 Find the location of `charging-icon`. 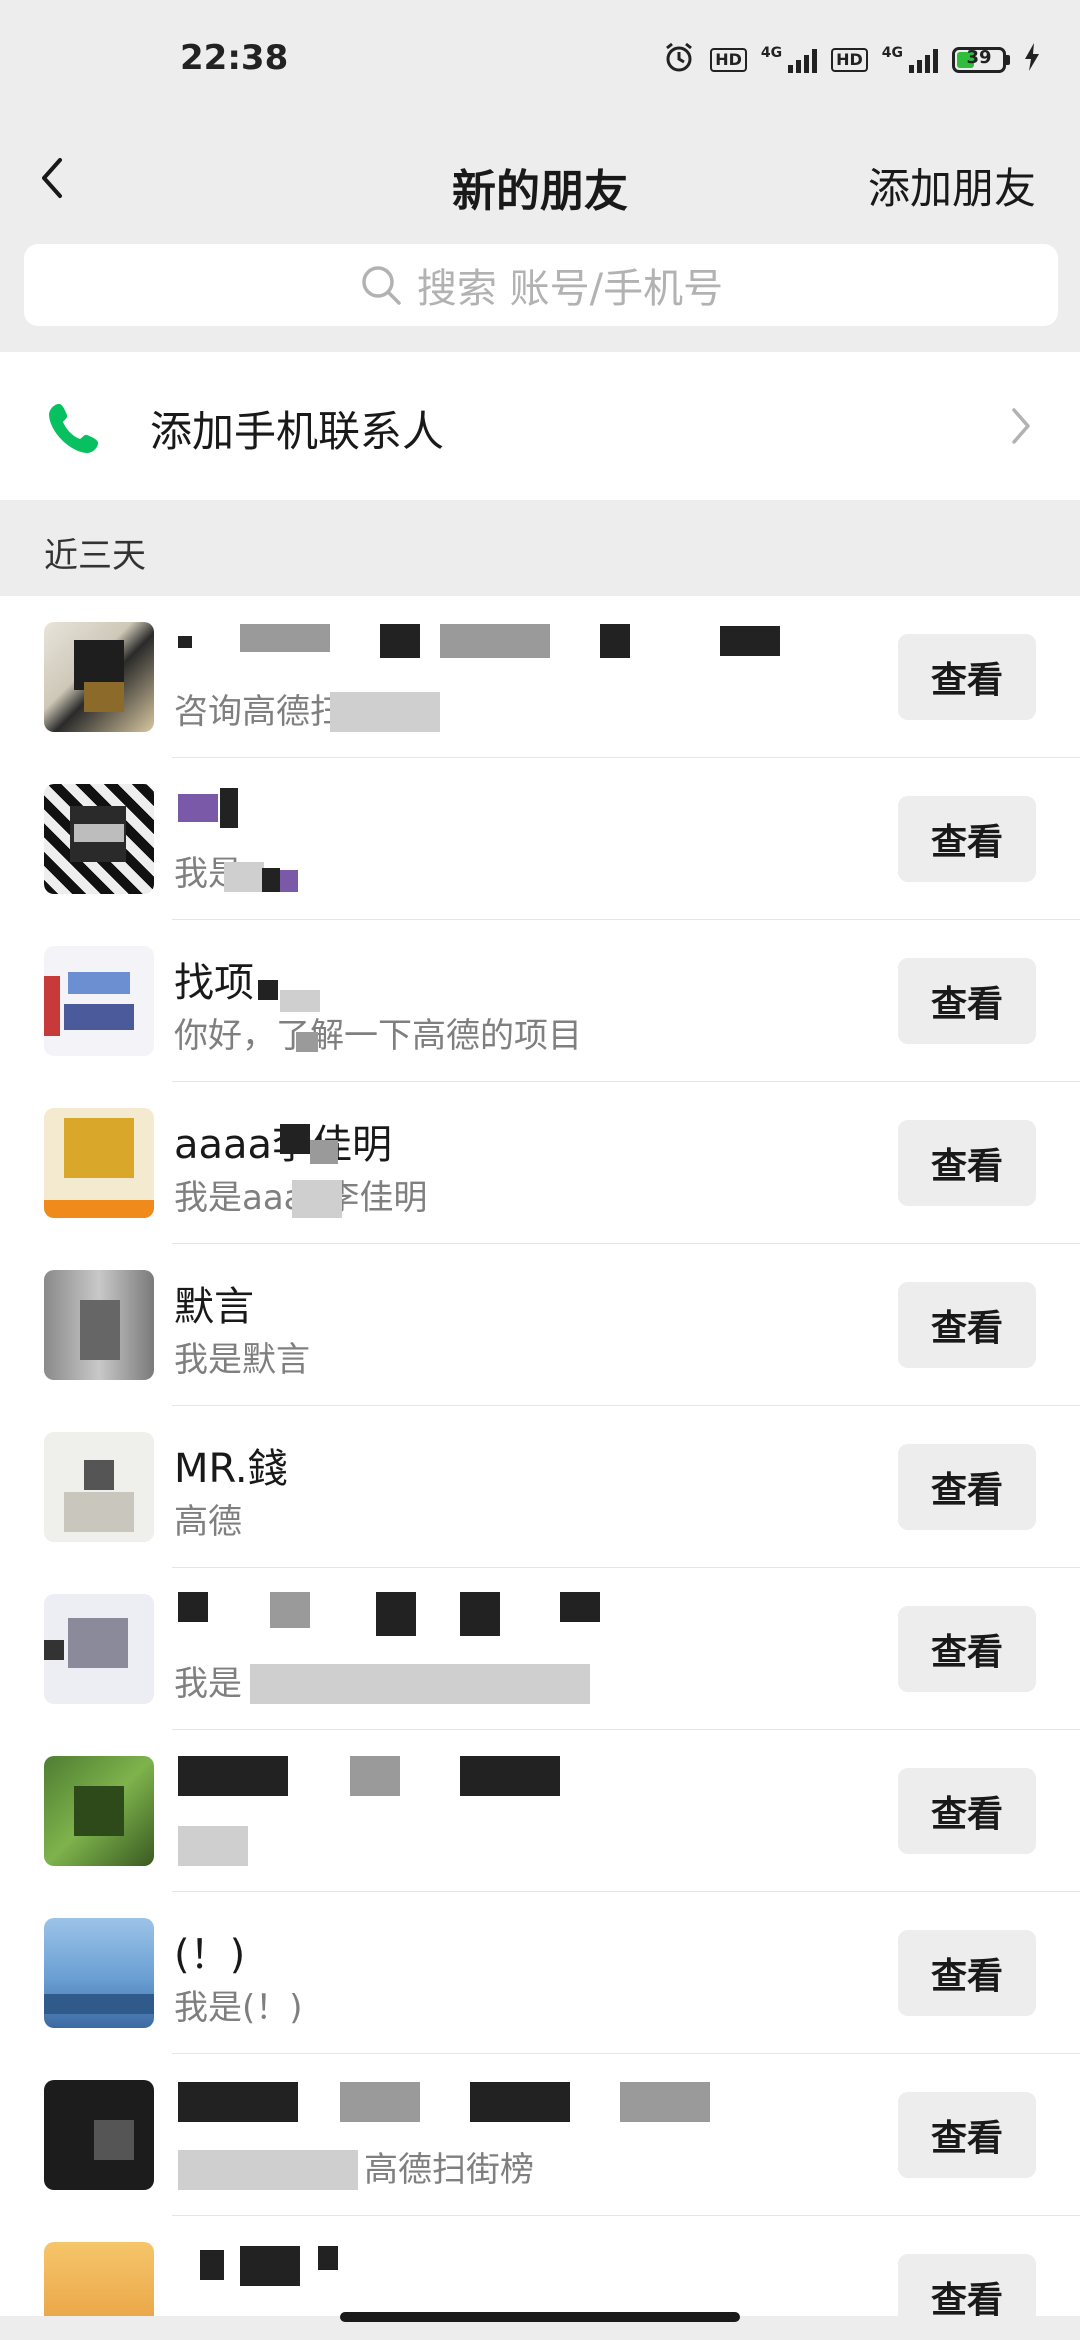

charging-icon is located at coordinates (1032, 59).